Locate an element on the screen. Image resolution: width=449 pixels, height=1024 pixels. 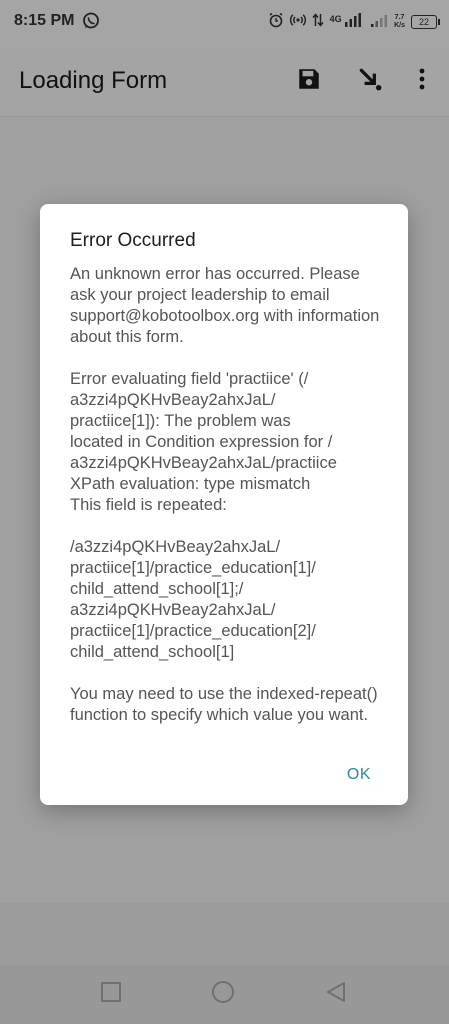
page-title: Loading Form is located at coordinates (93, 80).